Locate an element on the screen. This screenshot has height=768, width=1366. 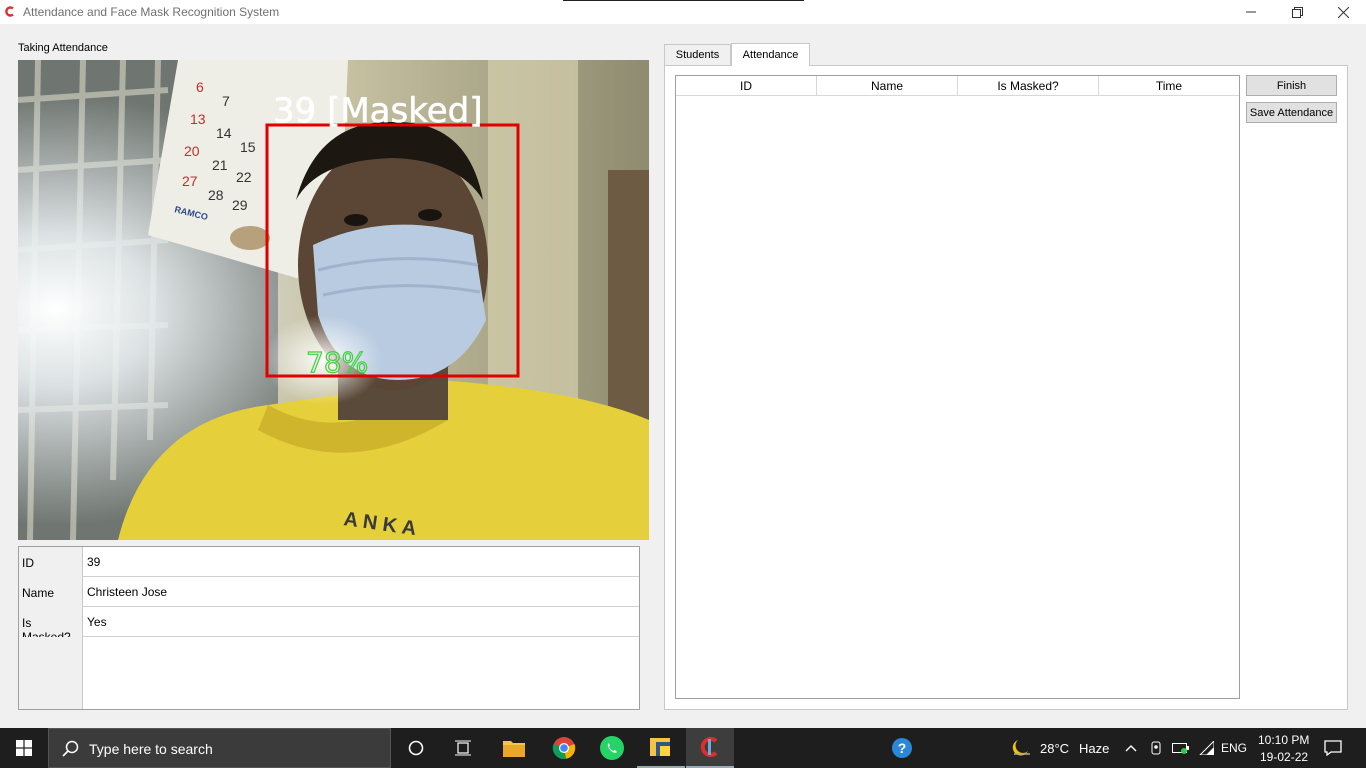
restore-icon is located at coordinates (1297, 12).